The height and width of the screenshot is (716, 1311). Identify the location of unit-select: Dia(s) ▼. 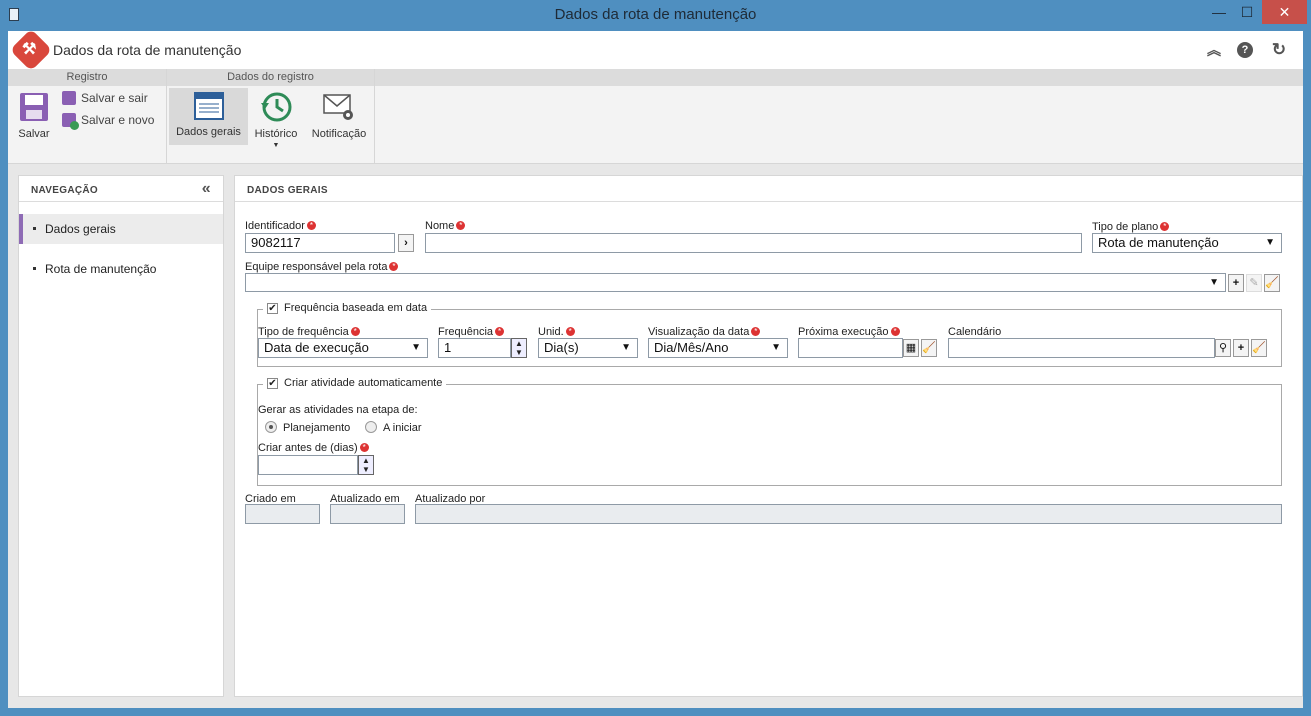
(588, 348).